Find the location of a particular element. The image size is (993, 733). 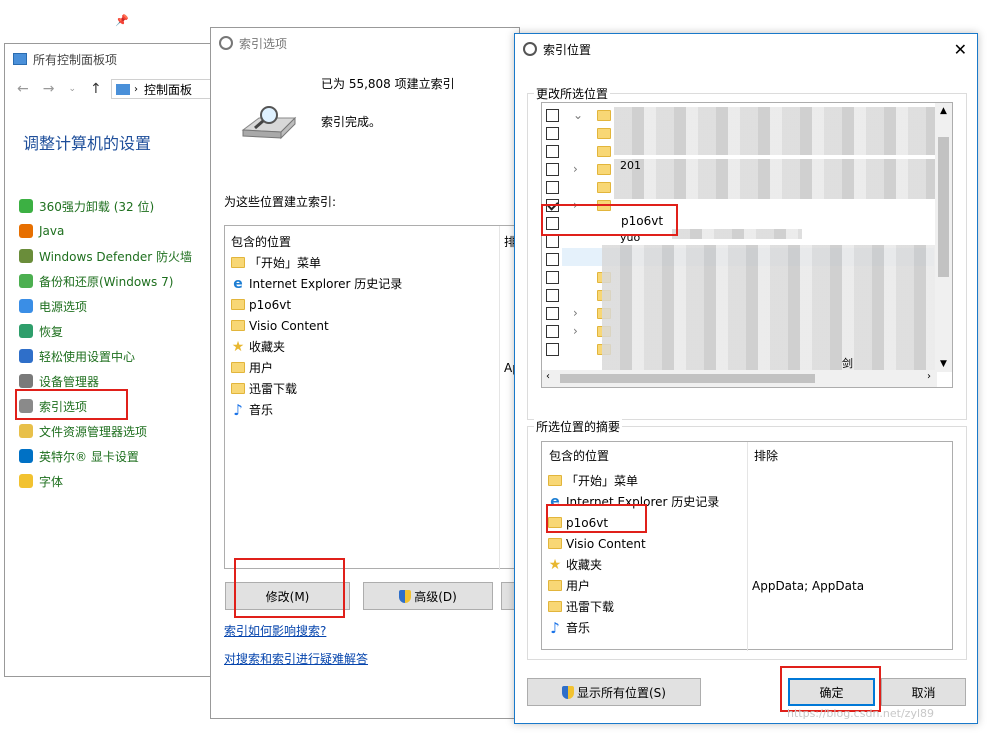

summary-row: ★ 收藏夹 is located at coordinates (748, 564).